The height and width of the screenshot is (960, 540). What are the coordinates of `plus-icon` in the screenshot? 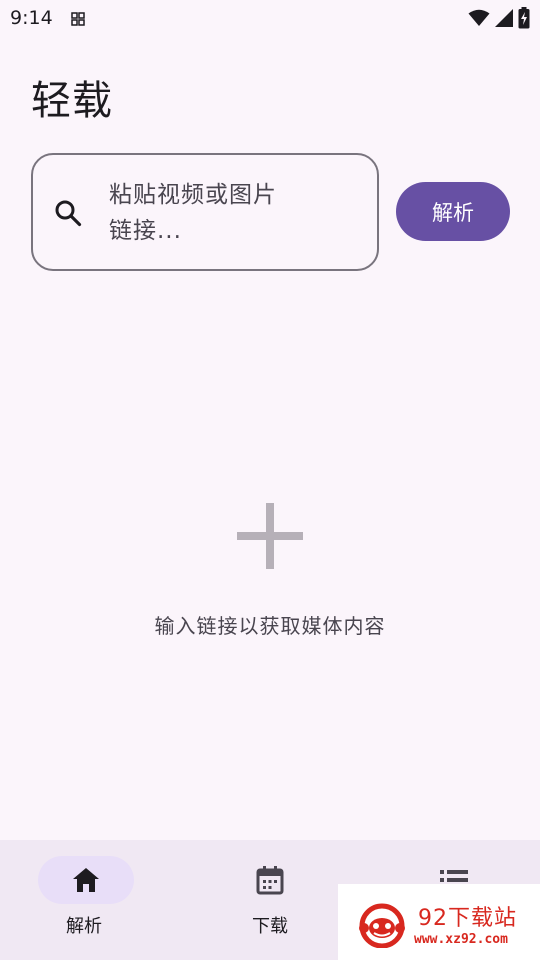 It's located at (270, 536).